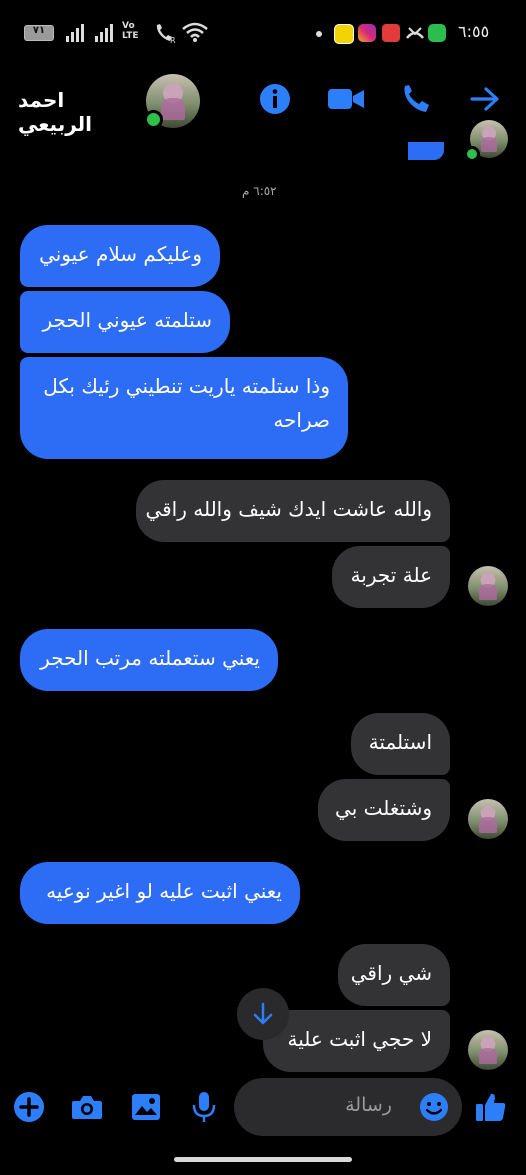  I want to click on info-icon, so click(275, 99).